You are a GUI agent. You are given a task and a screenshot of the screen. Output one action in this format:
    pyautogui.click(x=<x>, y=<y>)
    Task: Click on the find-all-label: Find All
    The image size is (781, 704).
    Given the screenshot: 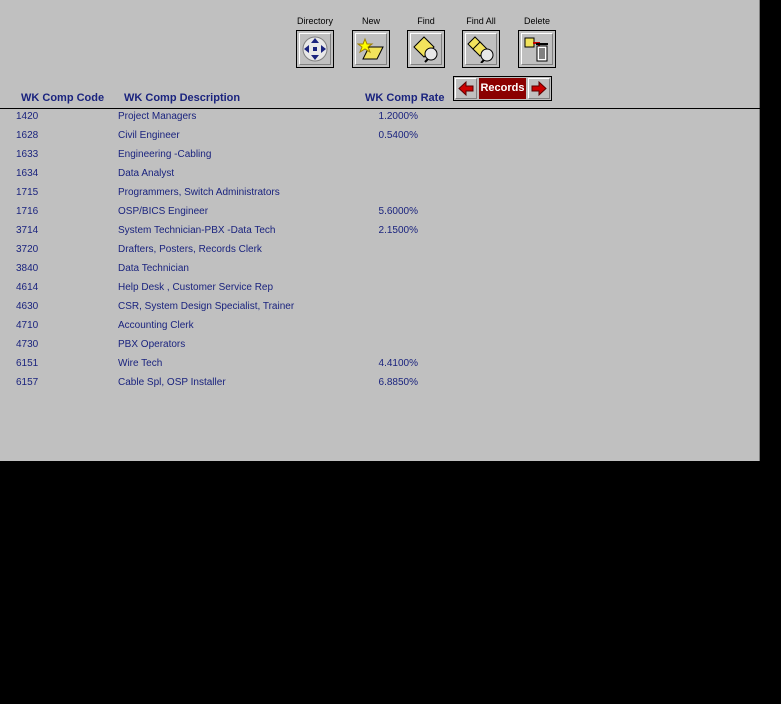 What is the action you would take?
    pyautogui.click(x=481, y=21)
    